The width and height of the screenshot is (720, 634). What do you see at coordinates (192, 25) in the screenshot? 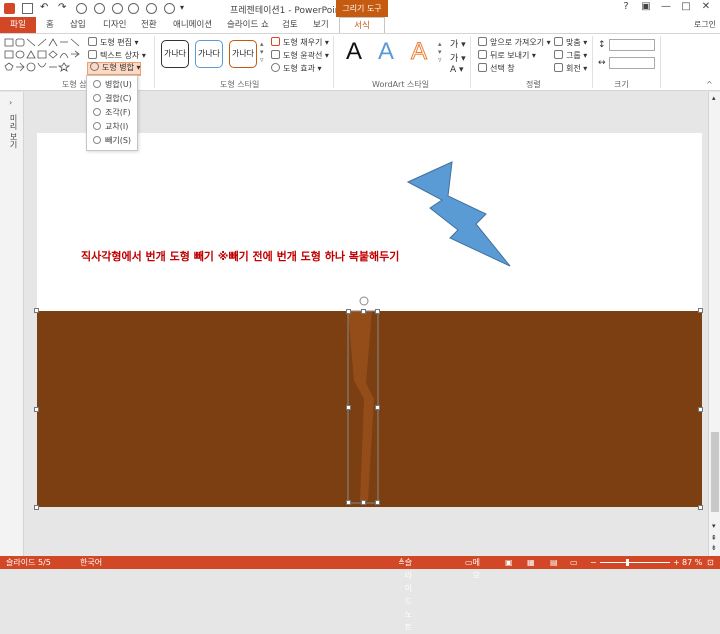
I see `tab-animations: 애니메이션` at bounding box center [192, 25].